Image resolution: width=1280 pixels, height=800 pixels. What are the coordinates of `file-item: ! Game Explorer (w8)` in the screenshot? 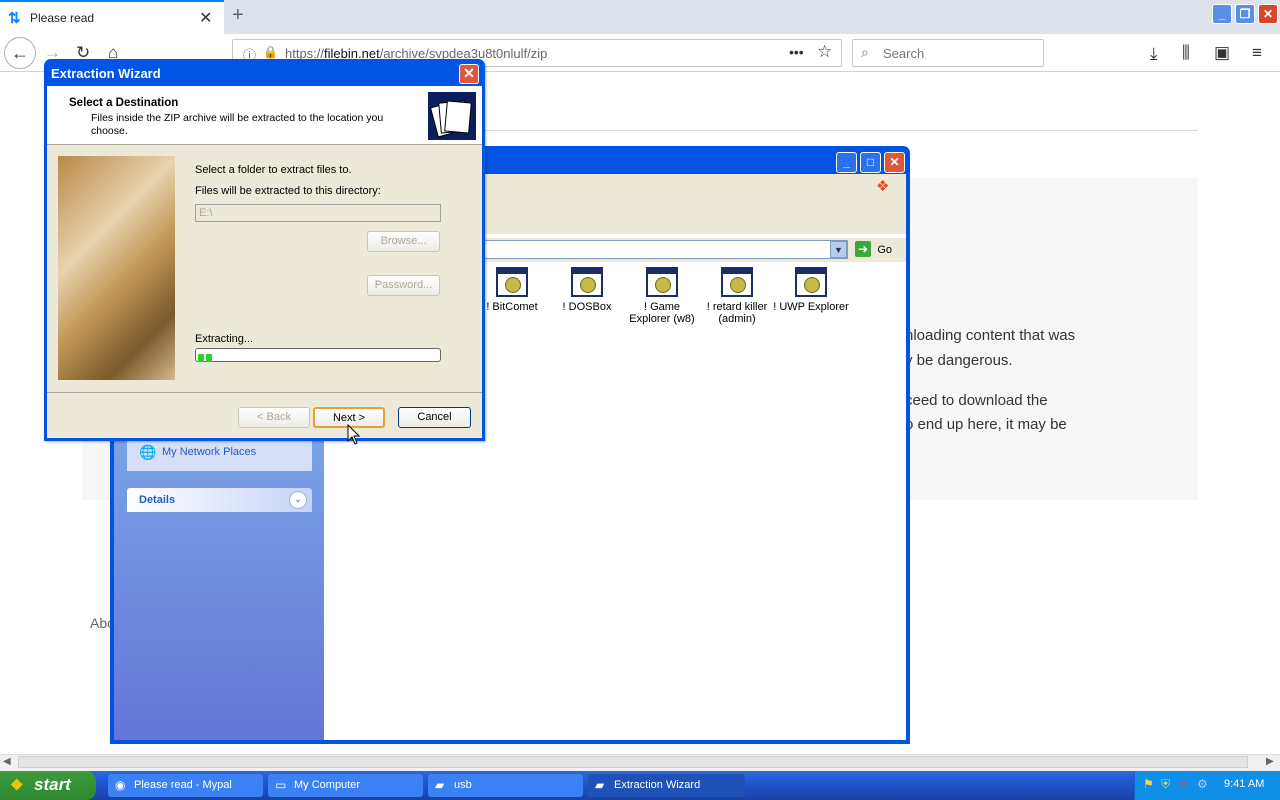 It's located at (662, 296).